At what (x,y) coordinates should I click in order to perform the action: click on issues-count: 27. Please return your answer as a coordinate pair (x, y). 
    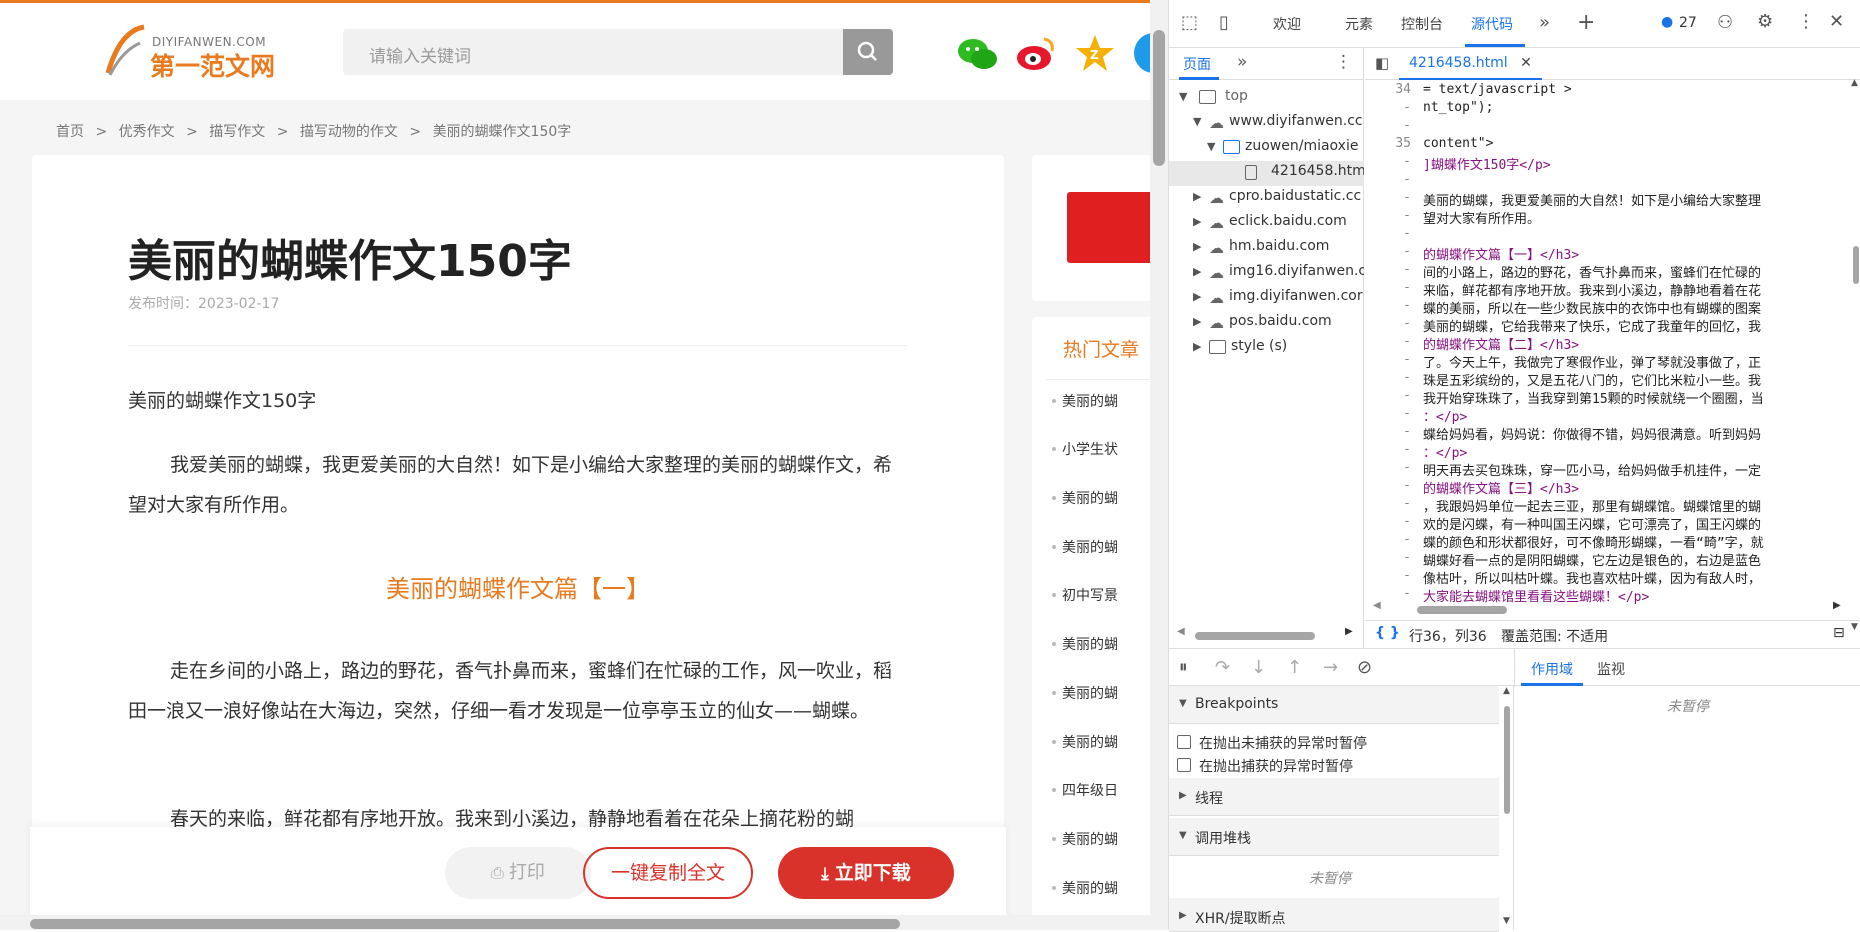
    Looking at the image, I should click on (1688, 23).